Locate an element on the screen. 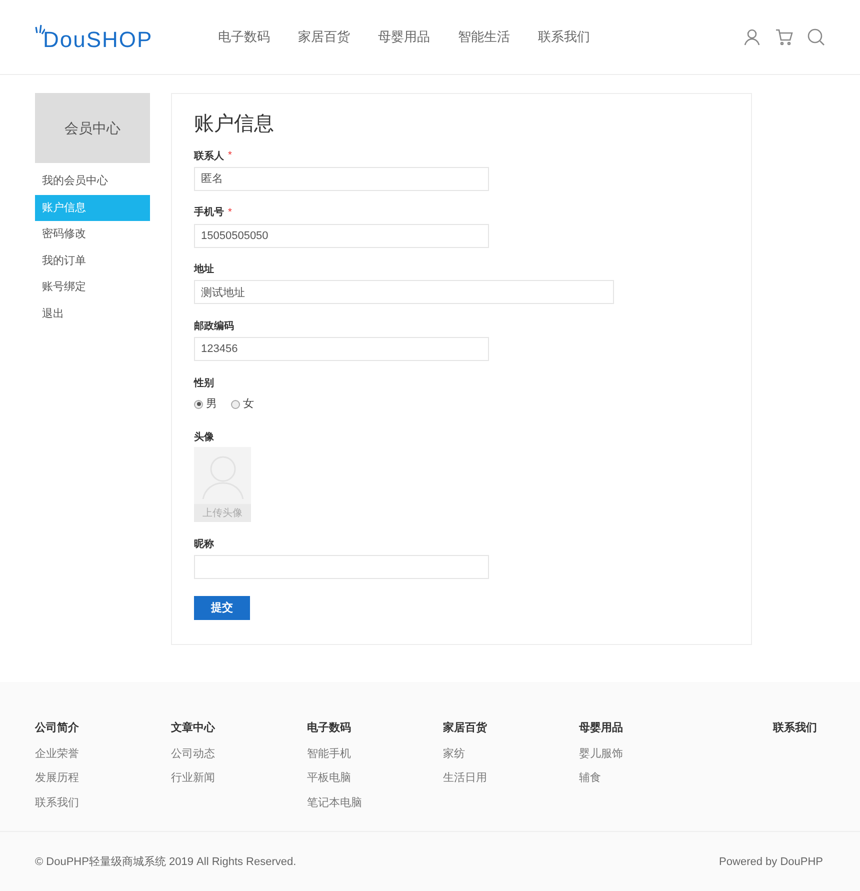 Image resolution: width=860 pixels, height=891 pixels. footer-link: 公司动态 is located at coordinates (239, 754).